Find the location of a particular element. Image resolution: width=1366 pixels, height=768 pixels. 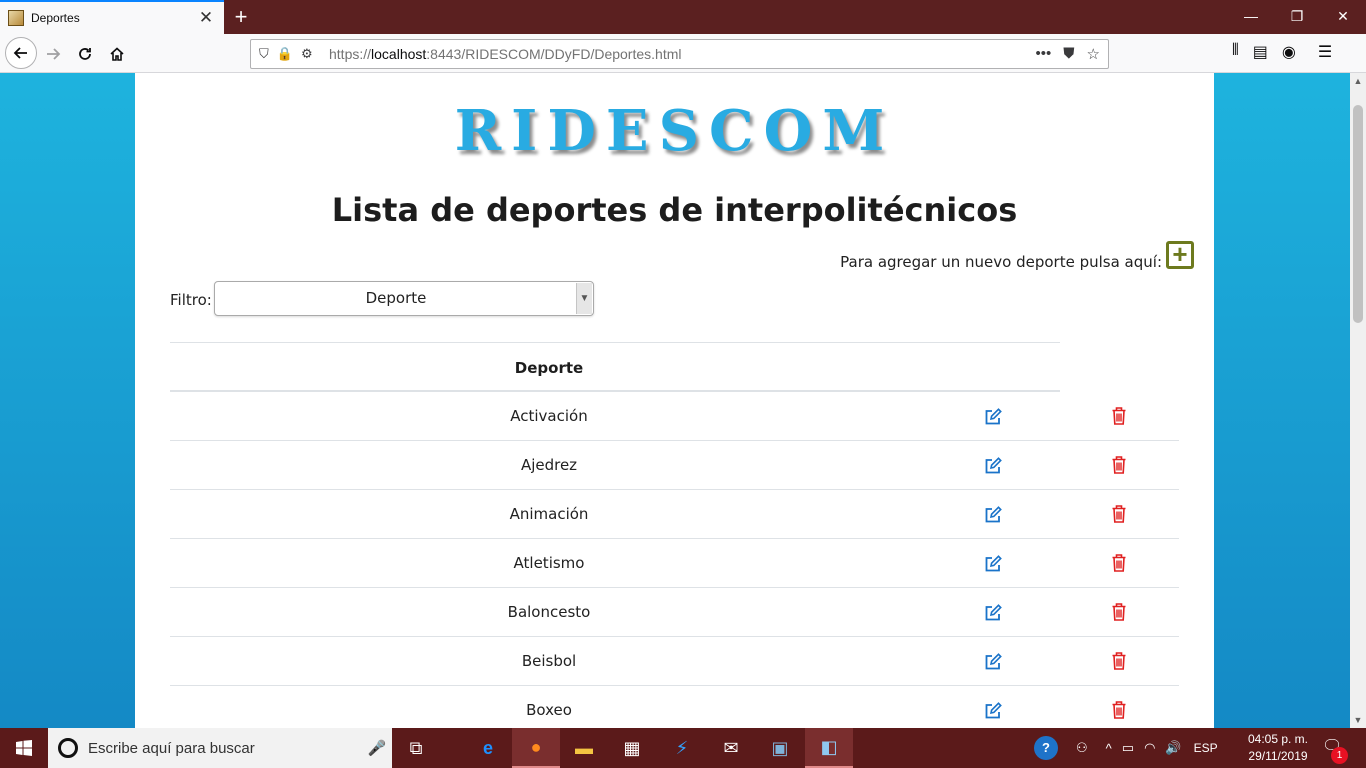

background-left is located at coordinates (67, 400).